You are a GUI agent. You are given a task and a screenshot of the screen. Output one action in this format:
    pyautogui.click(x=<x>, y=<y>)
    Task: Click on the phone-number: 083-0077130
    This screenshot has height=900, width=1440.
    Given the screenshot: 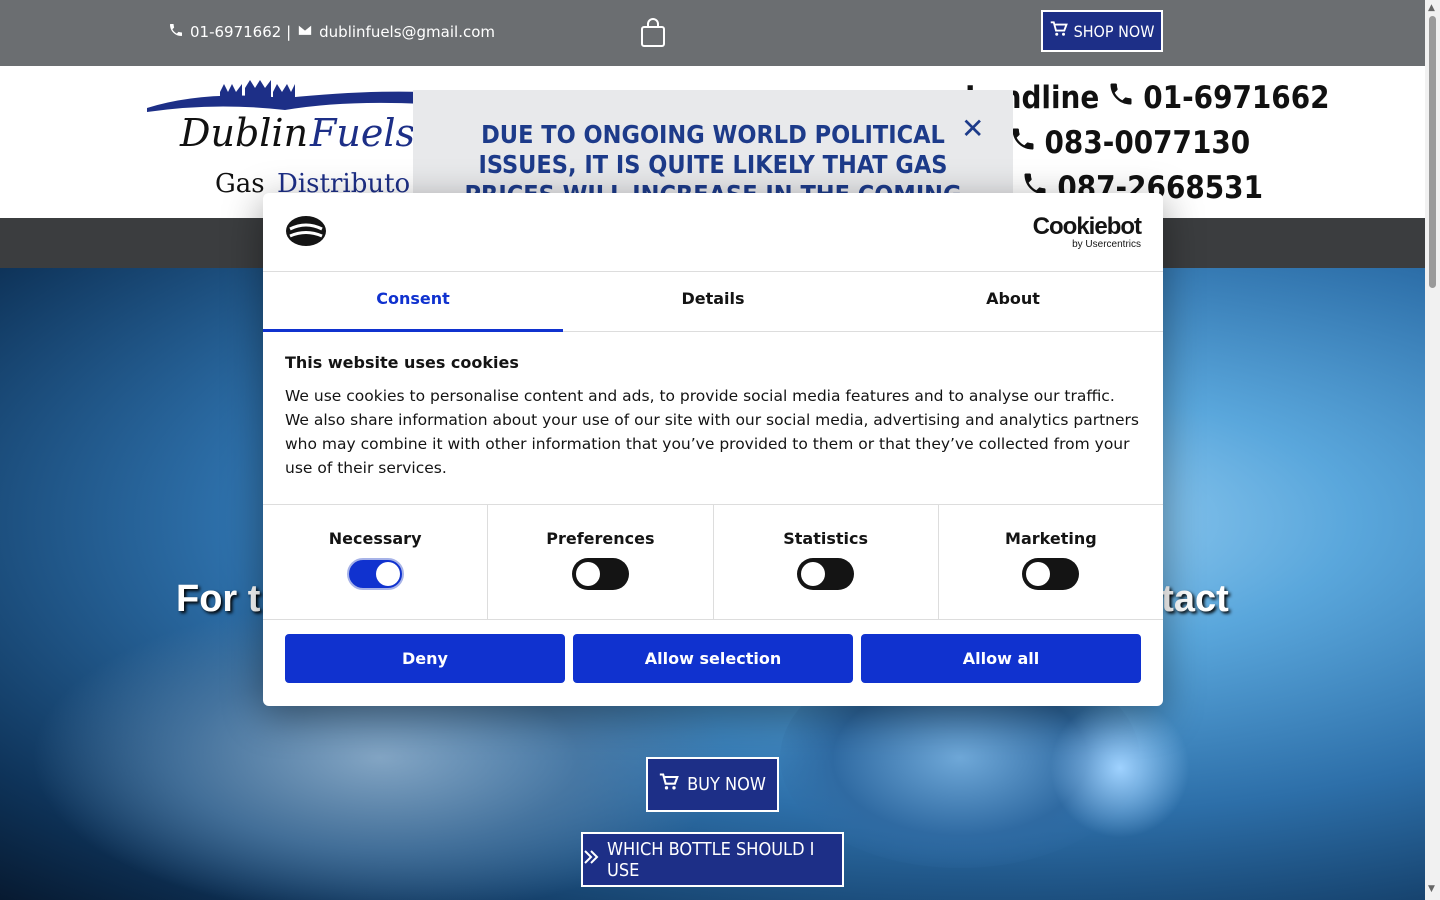 What is the action you would take?
    pyautogui.click(x=1147, y=143)
    